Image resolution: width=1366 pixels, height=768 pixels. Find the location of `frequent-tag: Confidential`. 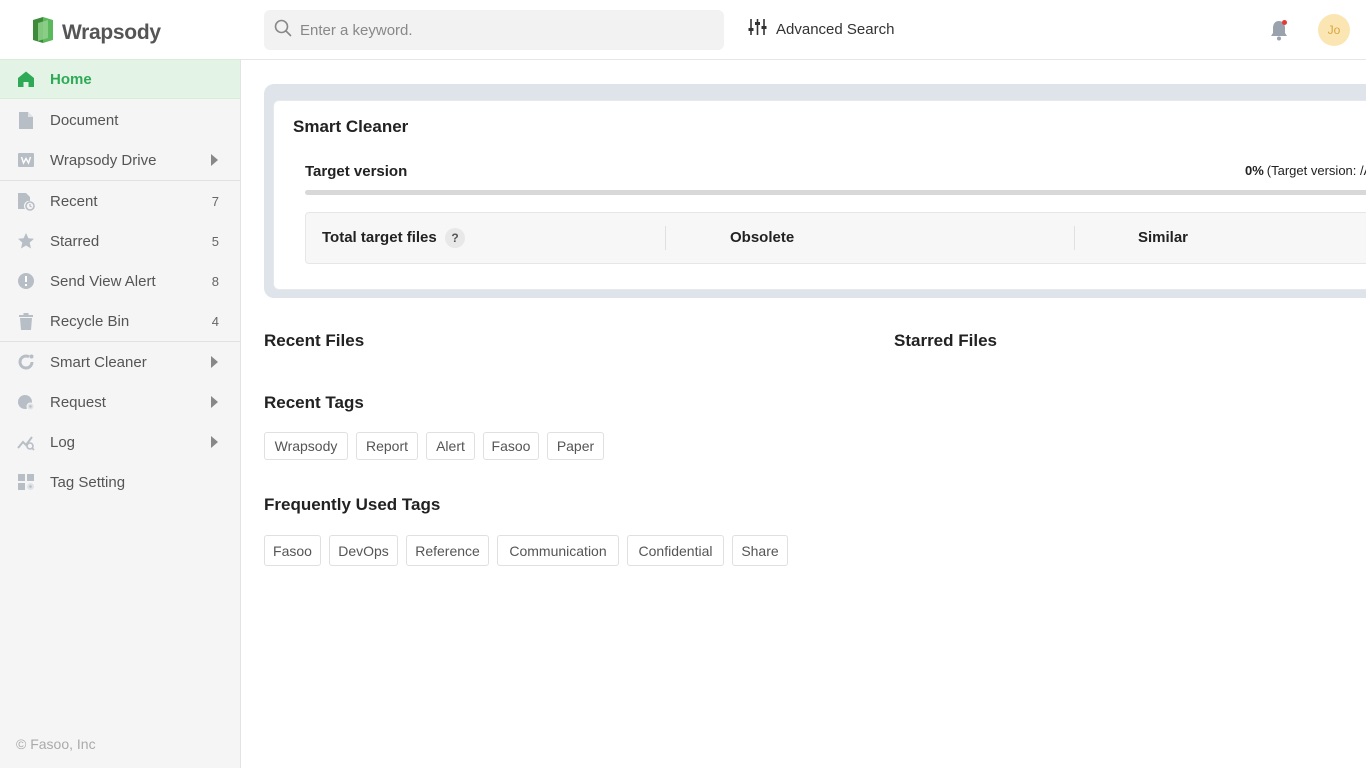

frequent-tag: Confidential is located at coordinates (675, 550).